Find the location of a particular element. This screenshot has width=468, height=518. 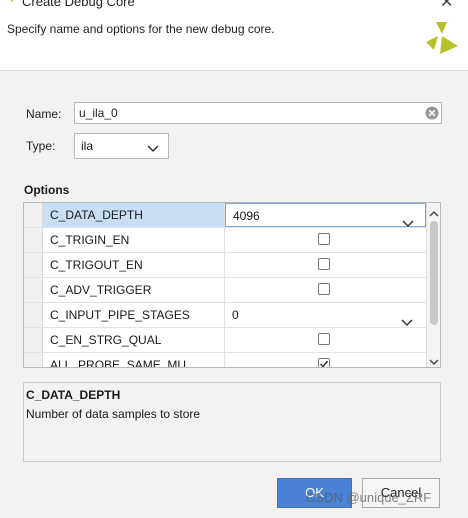

option-name: C_ADV_TRIGGER is located at coordinates (134, 290).